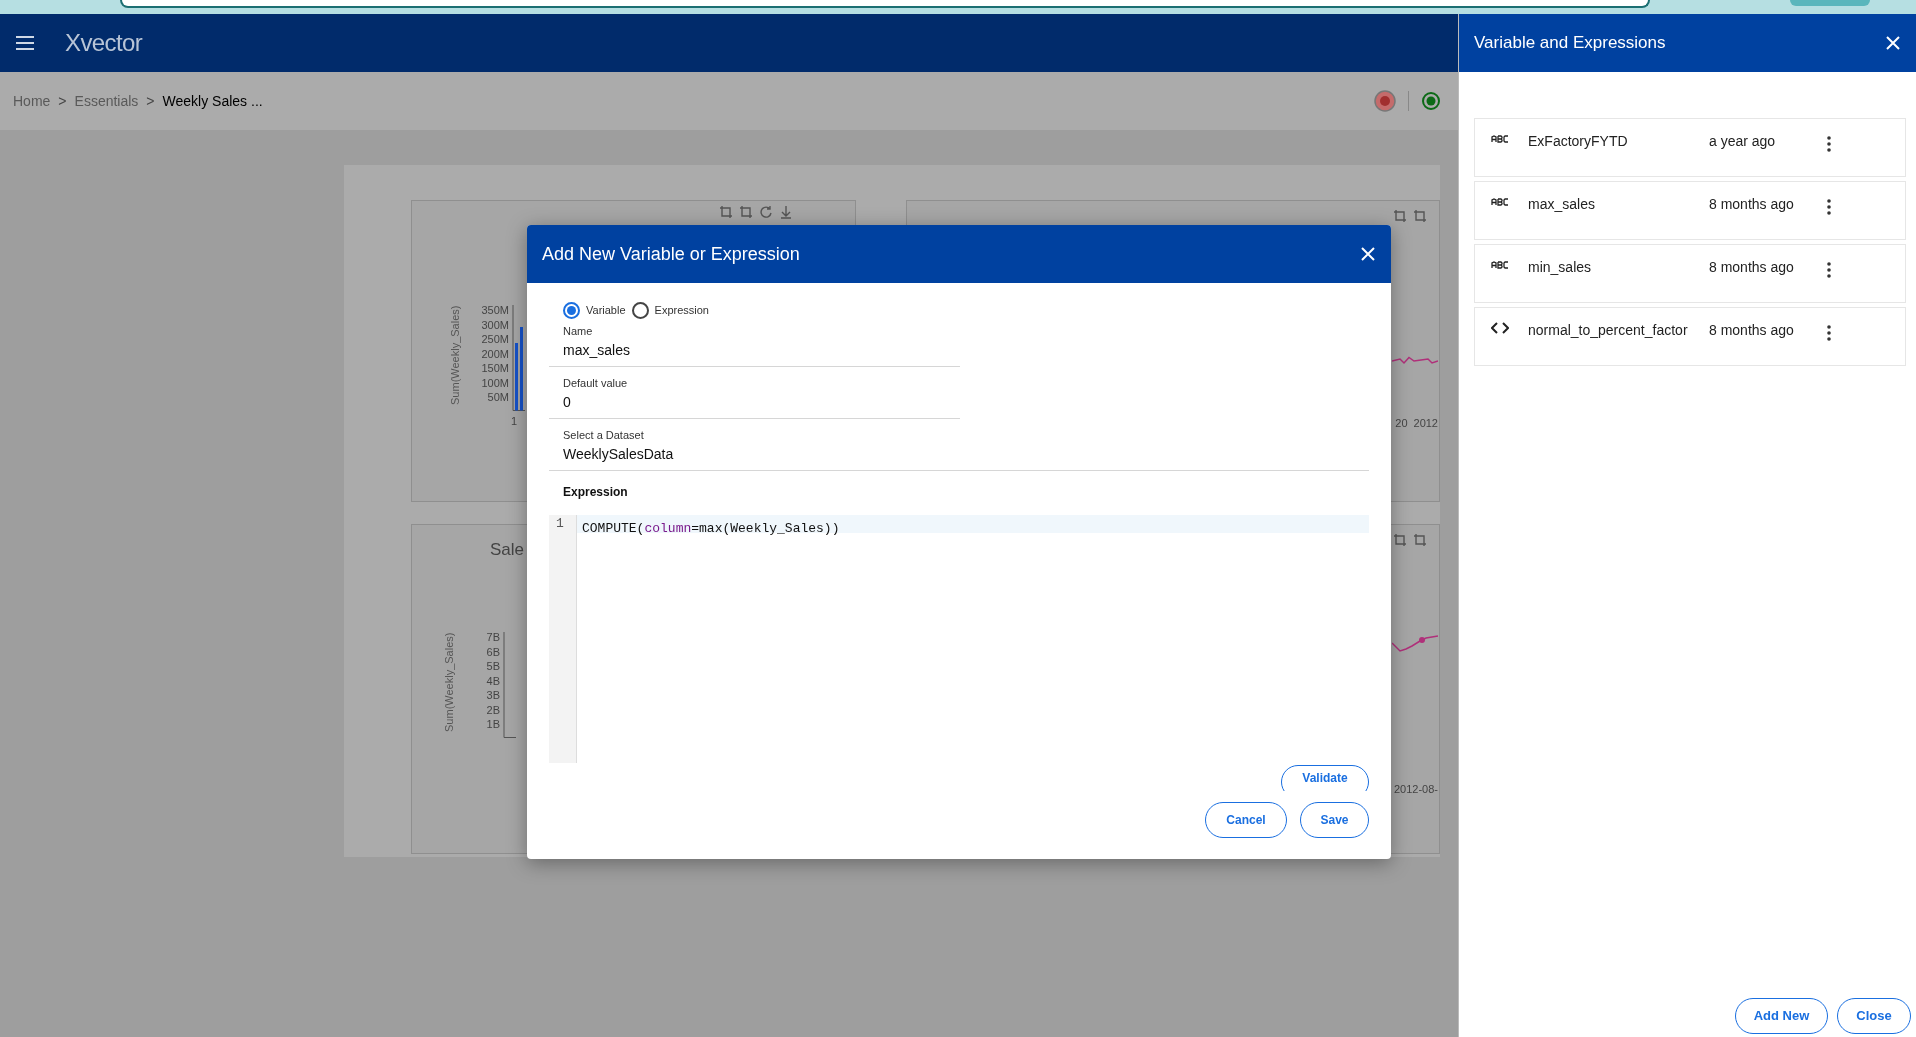  I want to click on variable-name: ExFactoryFYTD, so click(1578, 141).